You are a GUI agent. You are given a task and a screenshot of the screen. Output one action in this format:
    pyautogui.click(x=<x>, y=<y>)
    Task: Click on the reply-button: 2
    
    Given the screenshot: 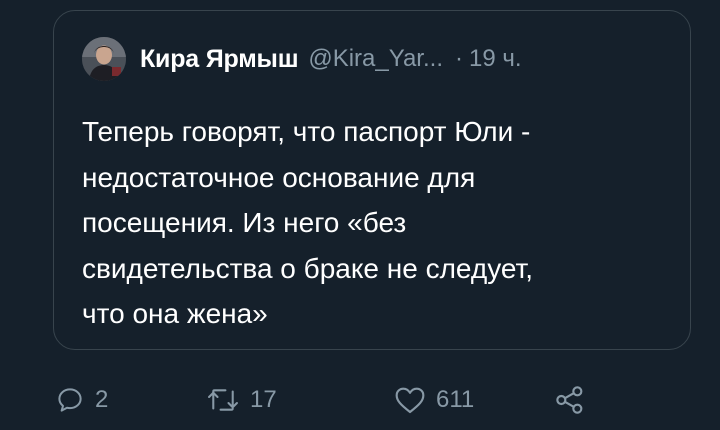 What is the action you would take?
    pyautogui.click(x=81, y=400)
    